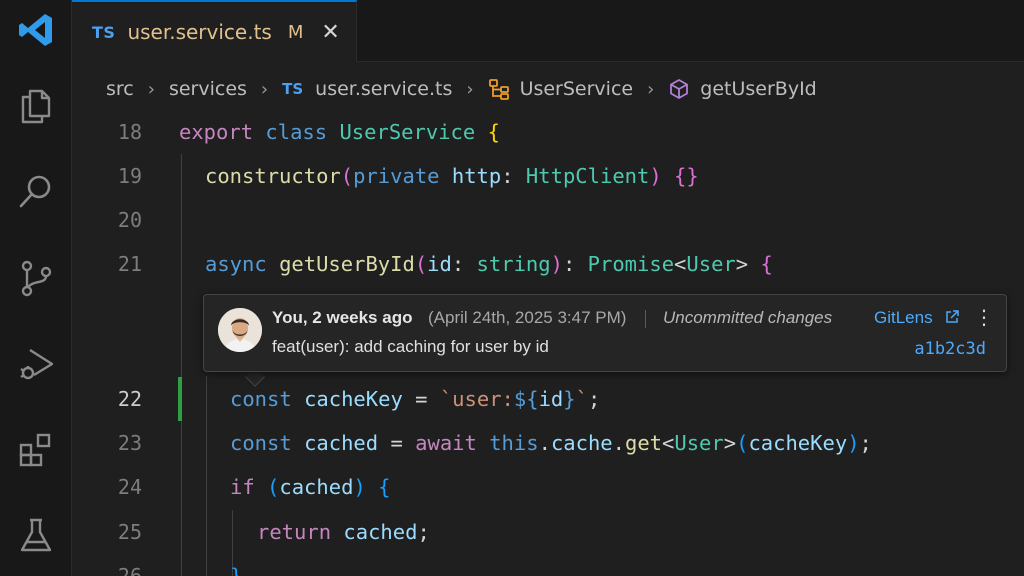  Describe the element at coordinates (699, 443) in the screenshot. I see `code-token: User` at that location.